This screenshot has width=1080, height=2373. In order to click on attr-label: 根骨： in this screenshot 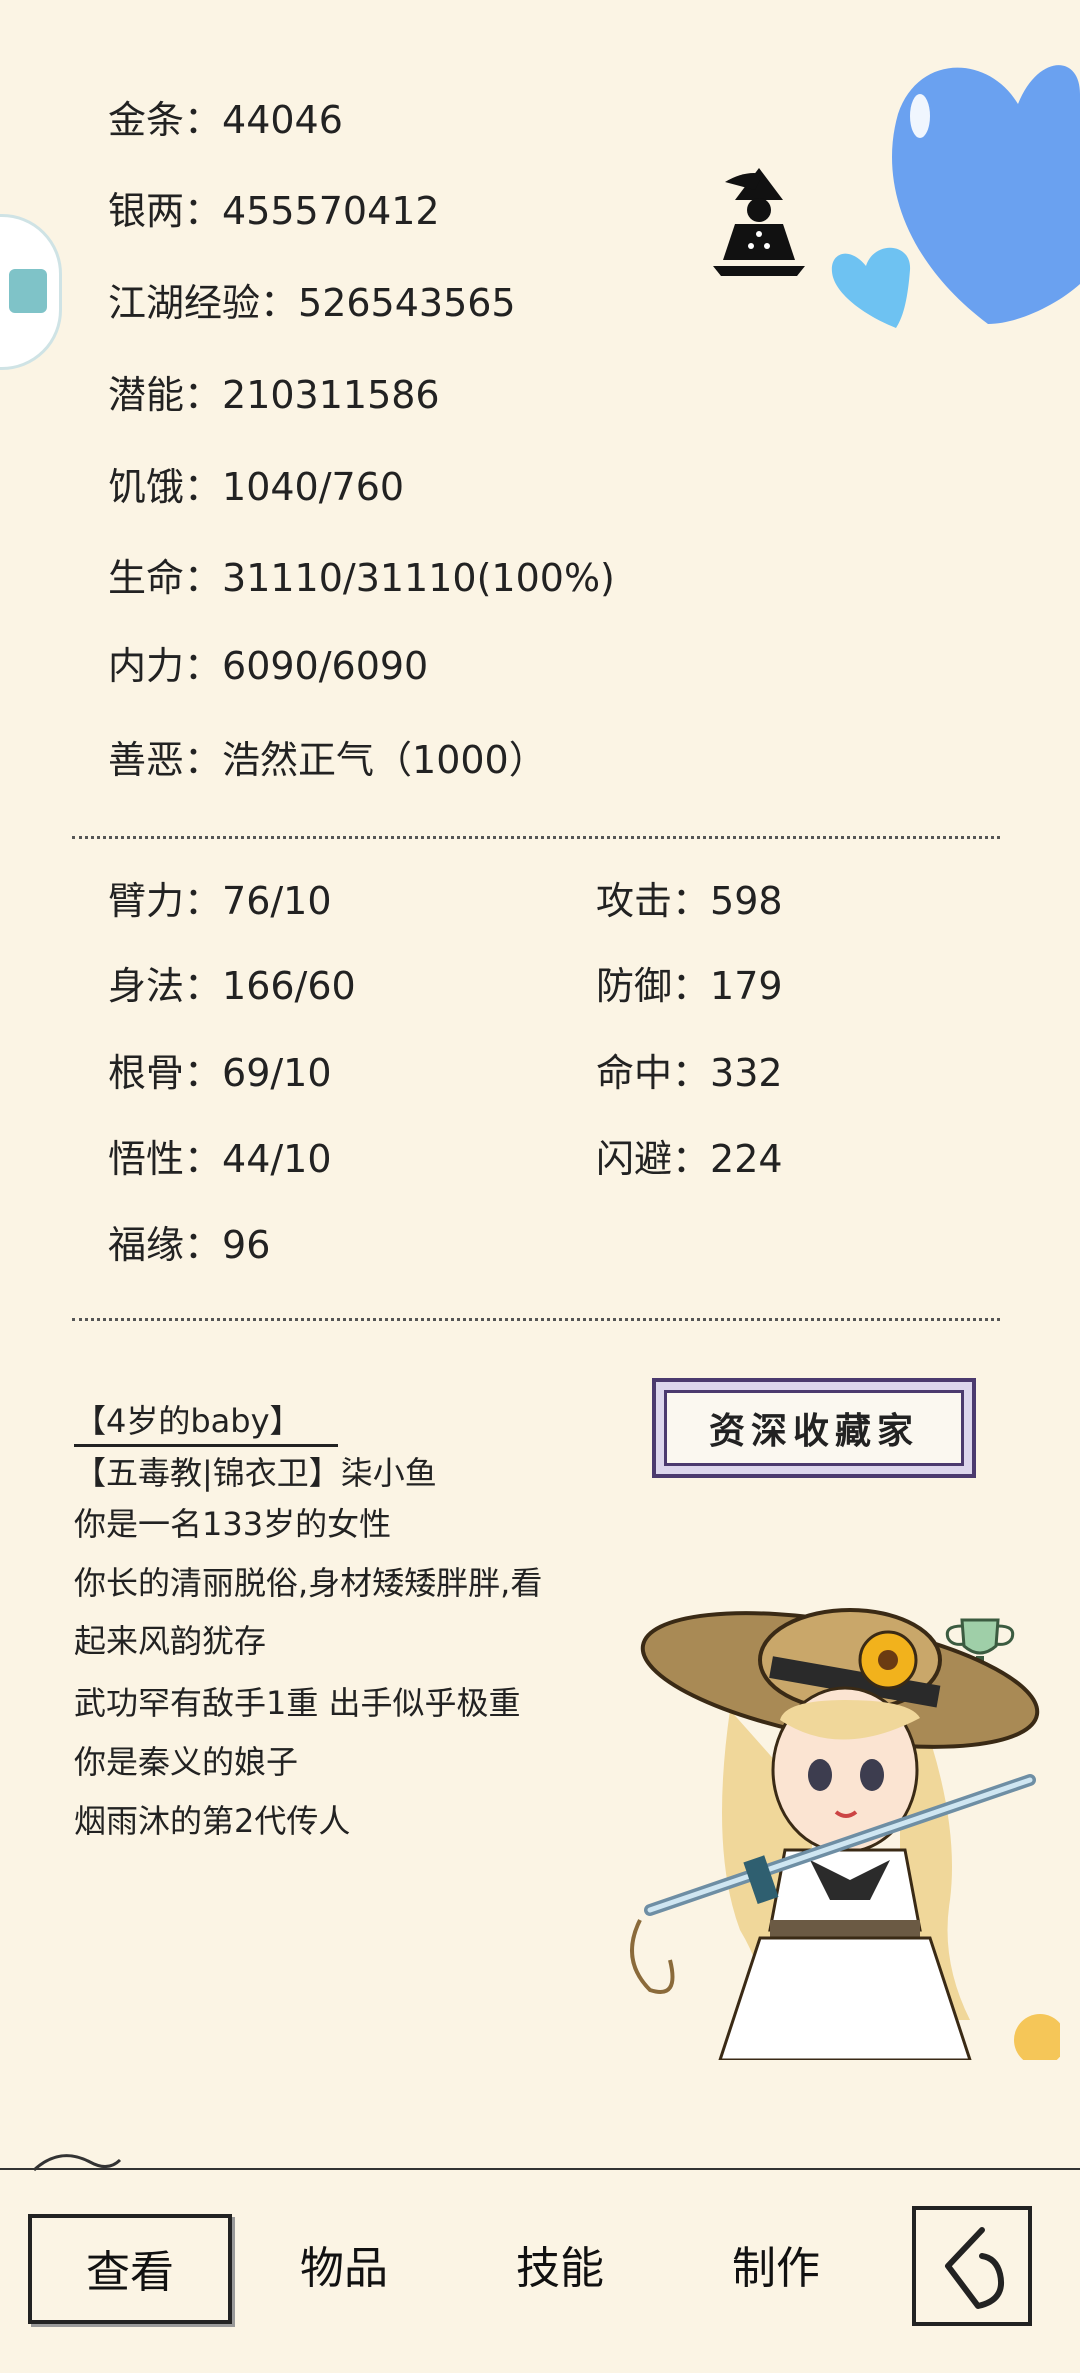, I will do `click(165, 1073)`.